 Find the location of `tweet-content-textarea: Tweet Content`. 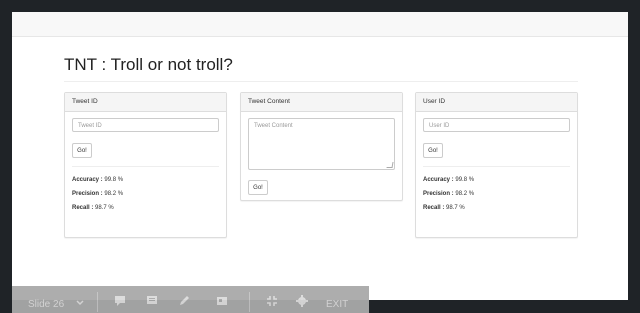

tweet-content-textarea: Tweet Content is located at coordinates (321, 144).